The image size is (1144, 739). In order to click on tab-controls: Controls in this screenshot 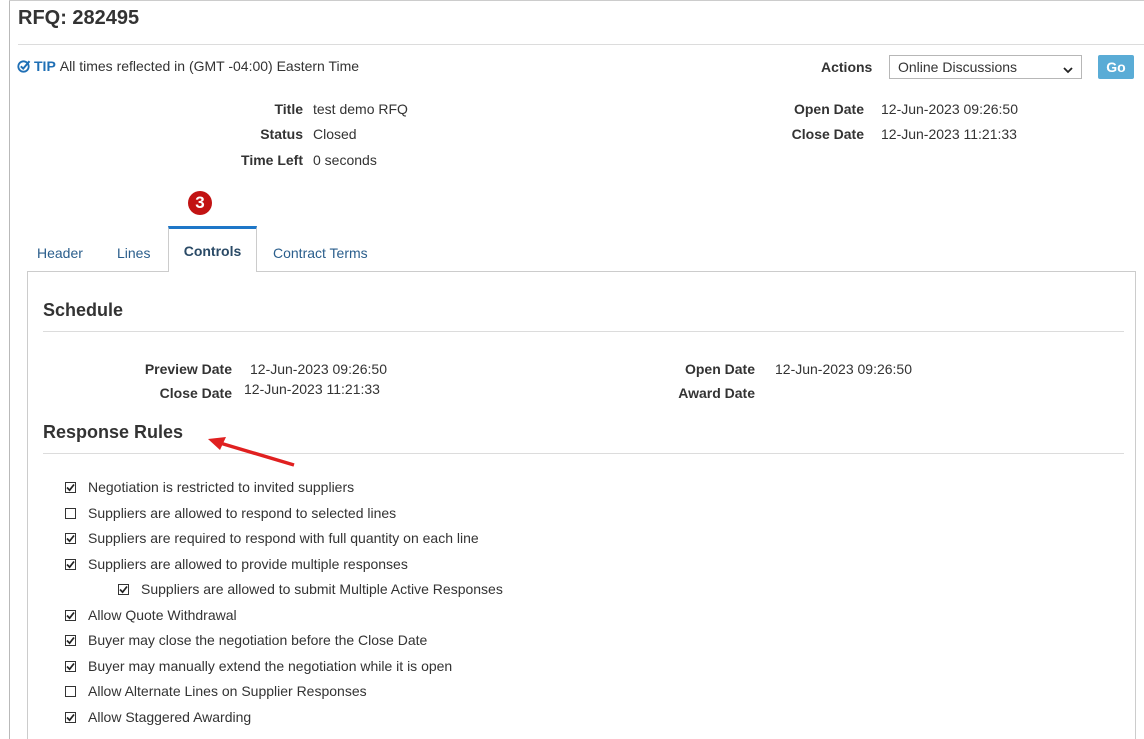, I will do `click(212, 249)`.